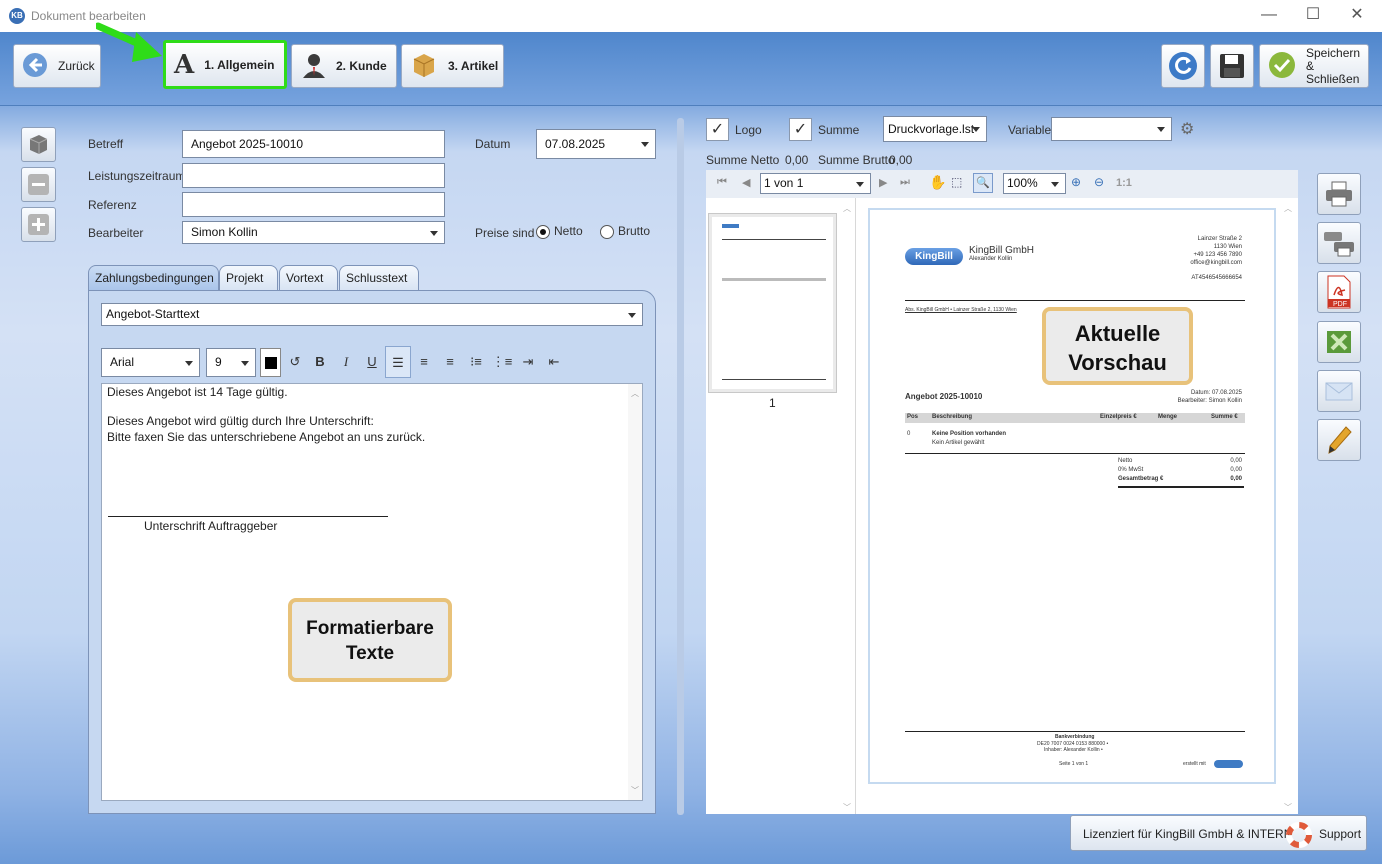 This screenshot has height=864, width=1382. What do you see at coordinates (424, 362) in the screenshot?
I see `align-center-button: ≡` at bounding box center [424, 362].